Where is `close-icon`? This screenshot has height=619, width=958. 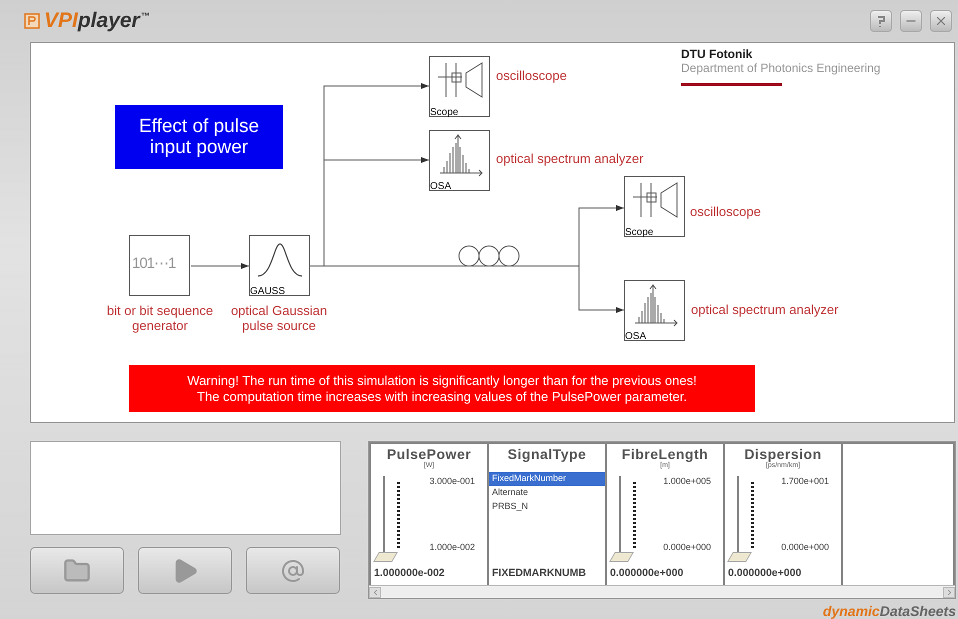
close-icon is located at coordinates (941, 21).